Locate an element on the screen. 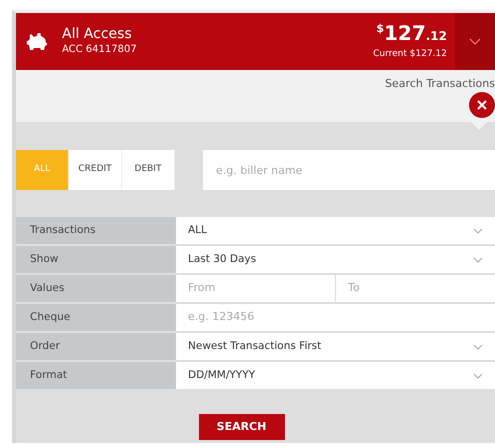 This screenshot has width=495, height=446. account-number: ACC 64117807 is located at coordinates (99, 50).